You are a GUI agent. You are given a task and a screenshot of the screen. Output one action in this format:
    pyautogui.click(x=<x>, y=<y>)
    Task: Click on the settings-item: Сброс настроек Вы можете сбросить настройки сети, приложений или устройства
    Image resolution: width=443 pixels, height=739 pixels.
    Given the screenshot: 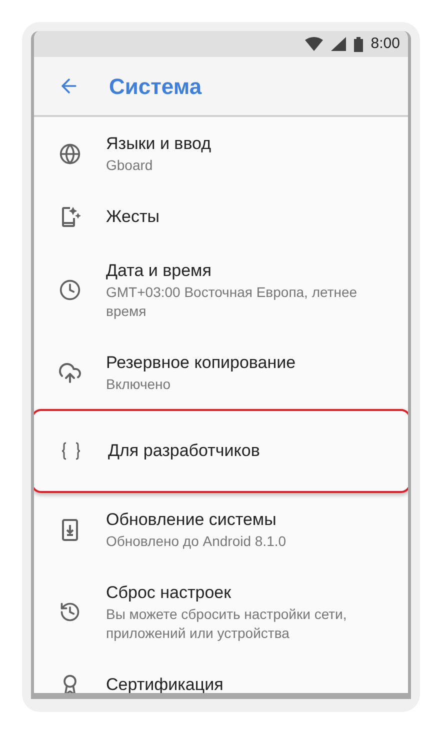 What is the action you would take?
    pyautogui.click(x=221, y=612)
    